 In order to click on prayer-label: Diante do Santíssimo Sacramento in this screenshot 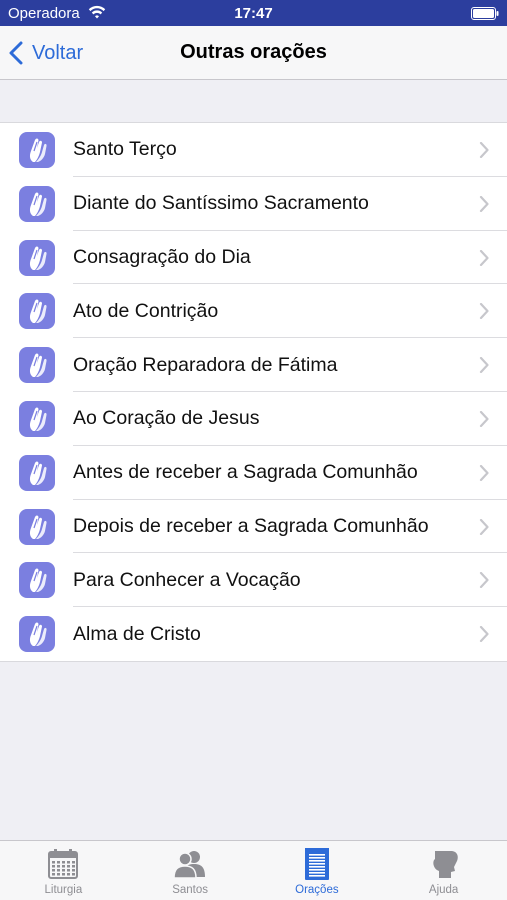, I will do `click(221, 203)`.